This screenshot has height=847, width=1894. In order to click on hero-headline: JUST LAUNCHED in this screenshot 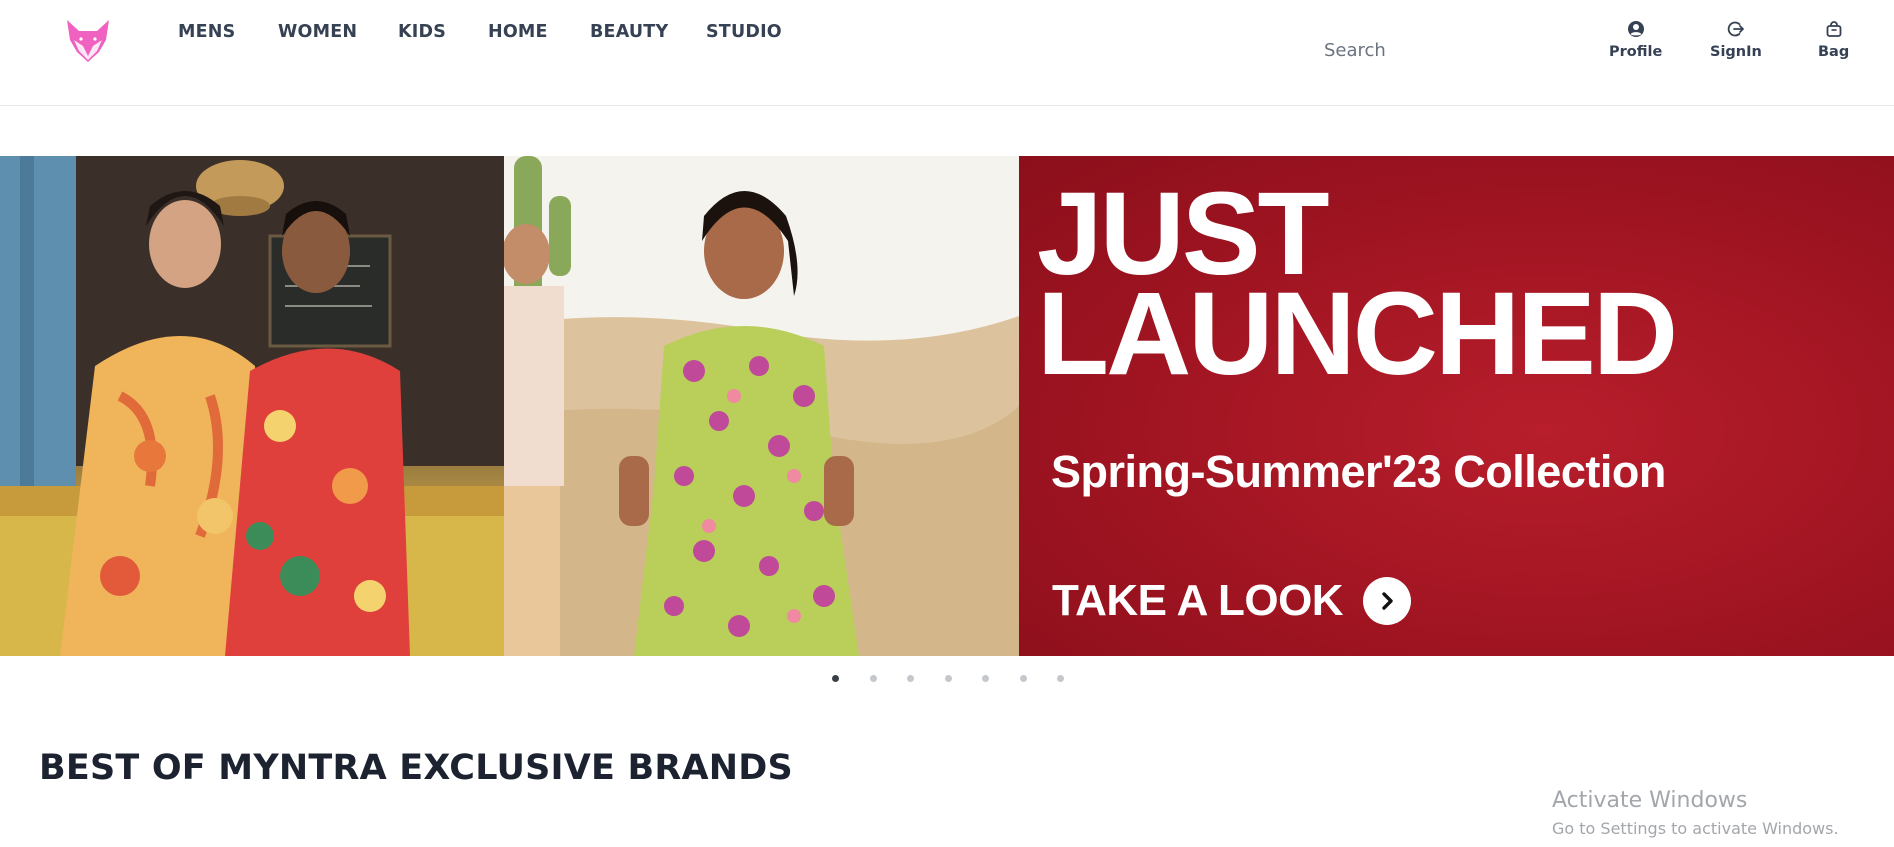, I will do `click(1357, 287)`.